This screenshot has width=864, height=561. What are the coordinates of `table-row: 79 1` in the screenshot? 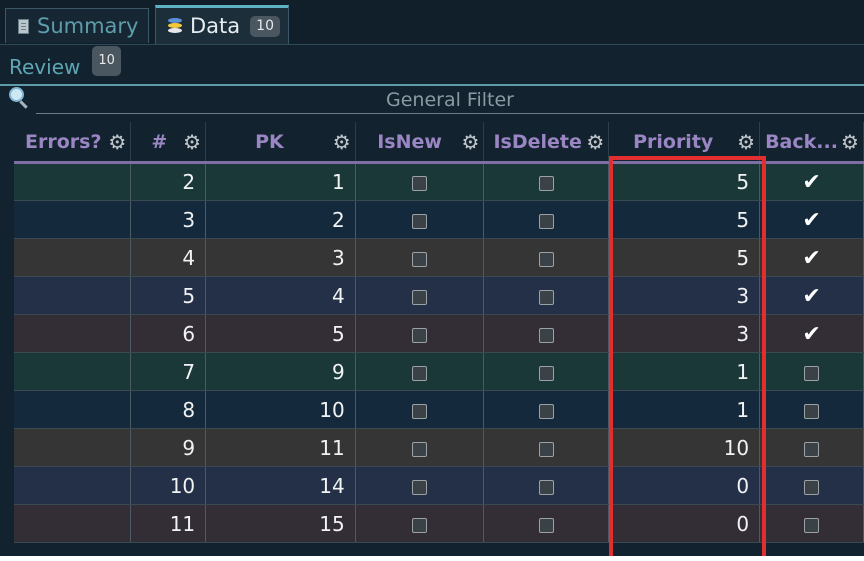 It's located at (439, 371).